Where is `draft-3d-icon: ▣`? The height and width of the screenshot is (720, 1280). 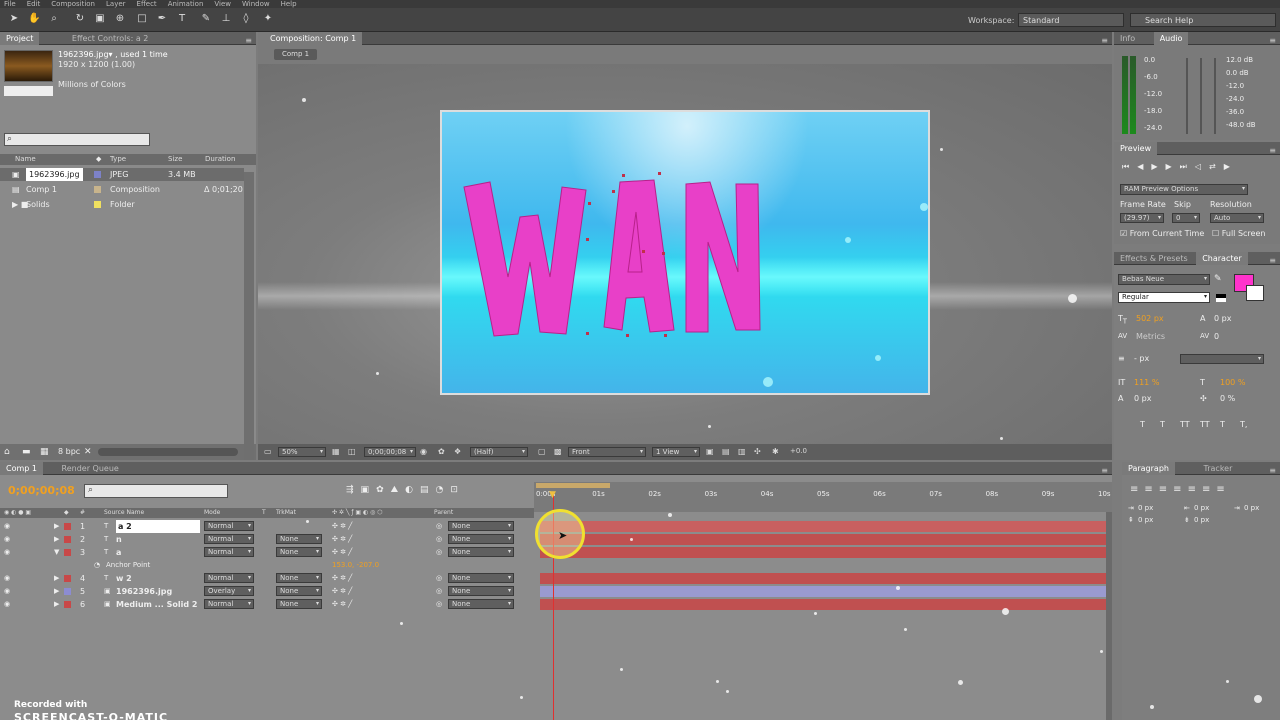 draft-3d-icon: ▣ is located at coordinates (369, 490).